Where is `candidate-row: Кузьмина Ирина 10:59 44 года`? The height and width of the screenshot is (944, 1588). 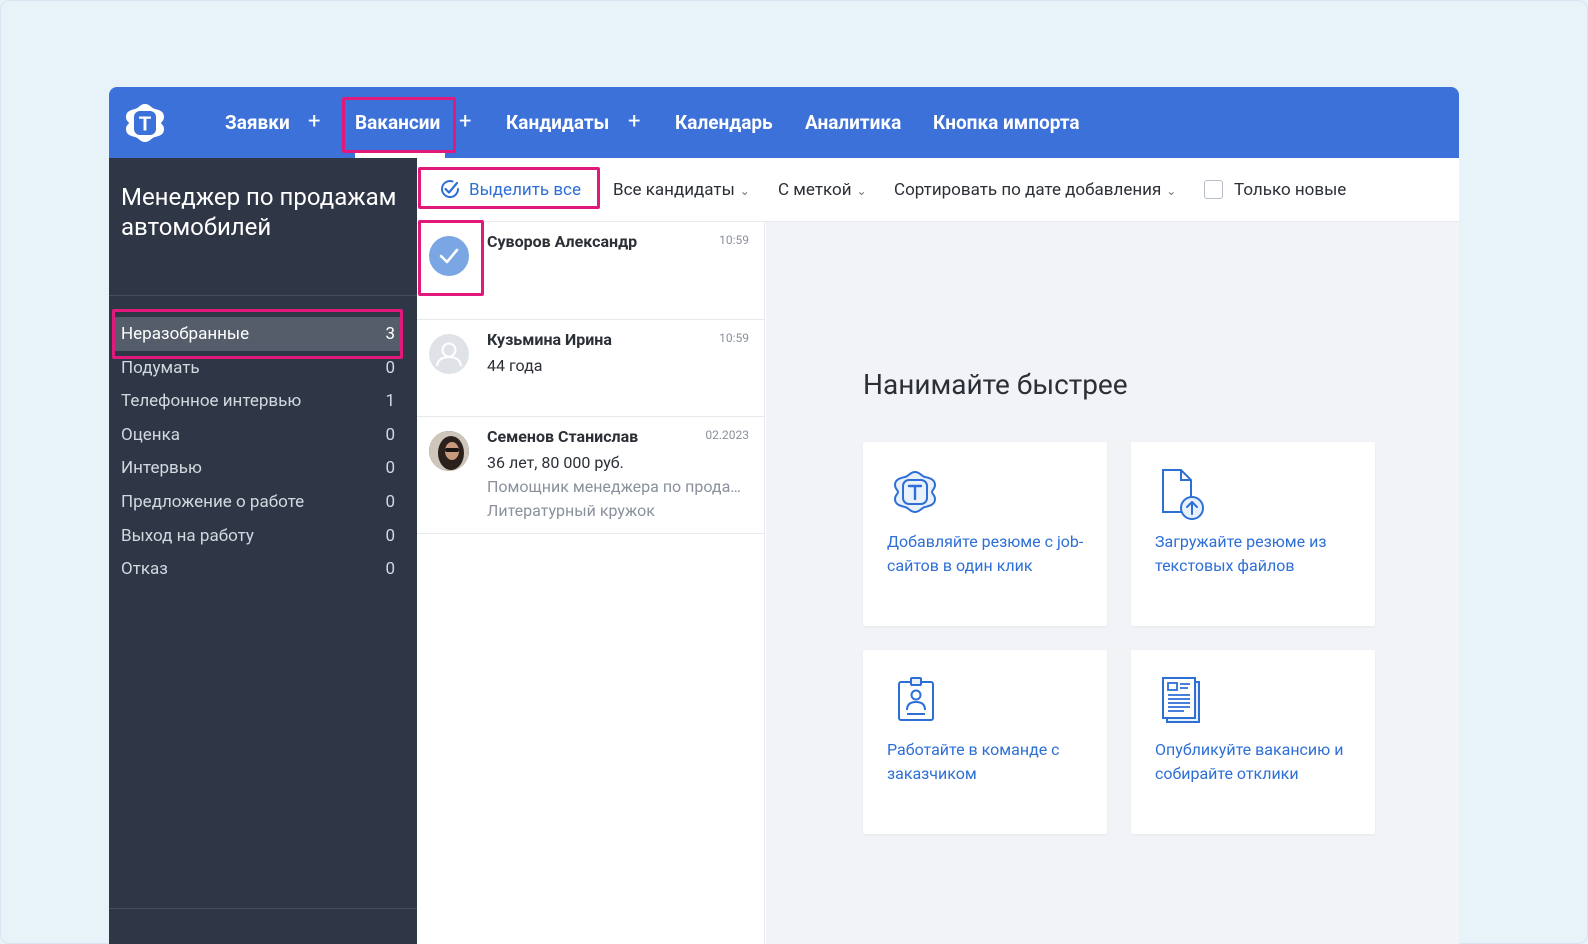
candidate-row: Кузьмина Ирина 10:59 44 года is located at coordinates (591, 368).